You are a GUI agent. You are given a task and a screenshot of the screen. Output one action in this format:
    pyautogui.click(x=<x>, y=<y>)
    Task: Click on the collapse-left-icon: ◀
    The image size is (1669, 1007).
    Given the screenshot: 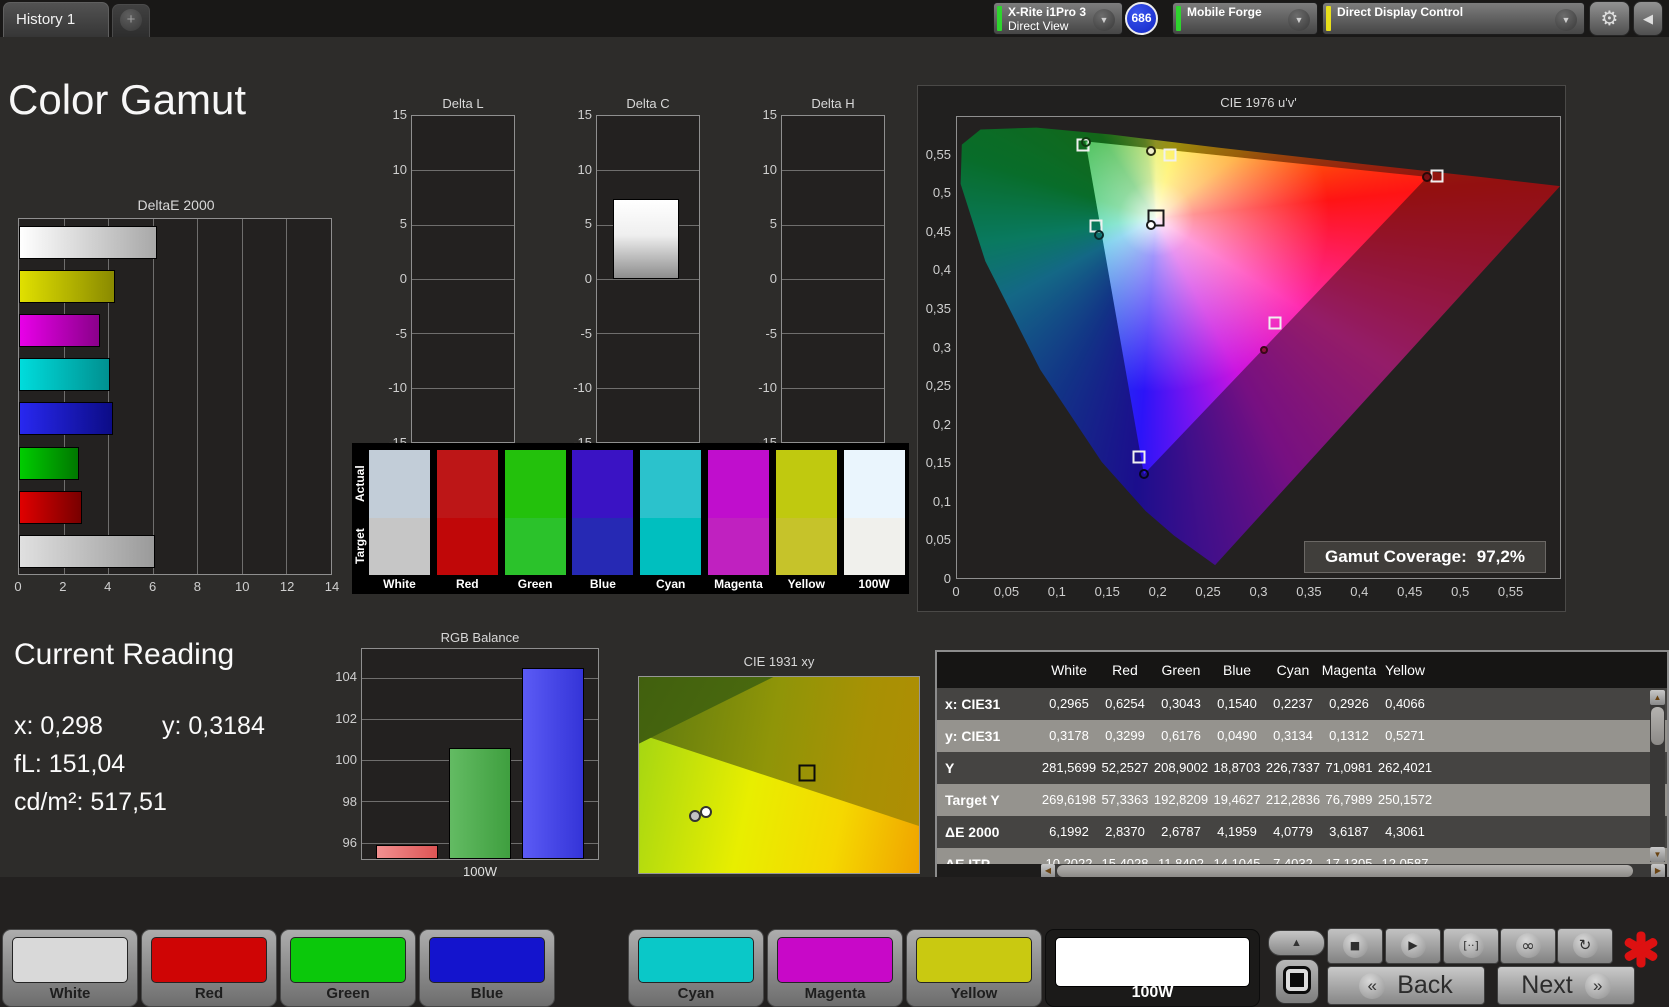 What is the action you would take?
    pyautogui.click(x=1648, y=18)
    